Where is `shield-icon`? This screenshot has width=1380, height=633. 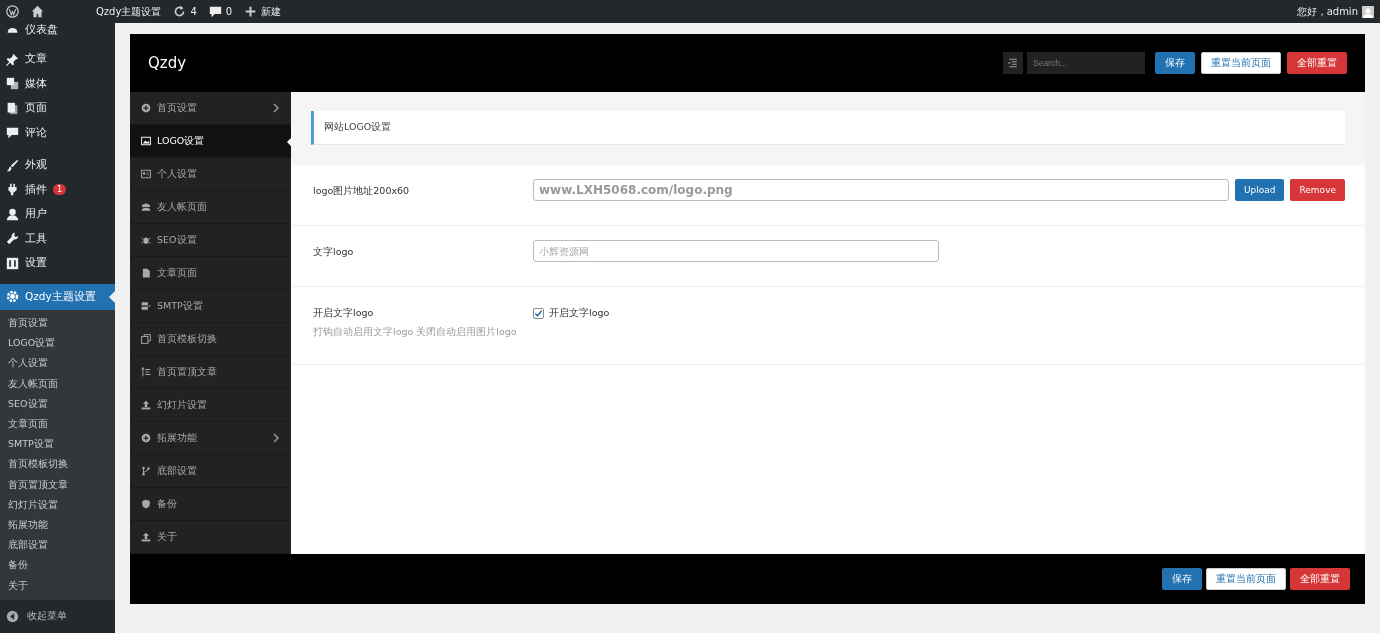 shield-icon is located at coordinates (146, 504).